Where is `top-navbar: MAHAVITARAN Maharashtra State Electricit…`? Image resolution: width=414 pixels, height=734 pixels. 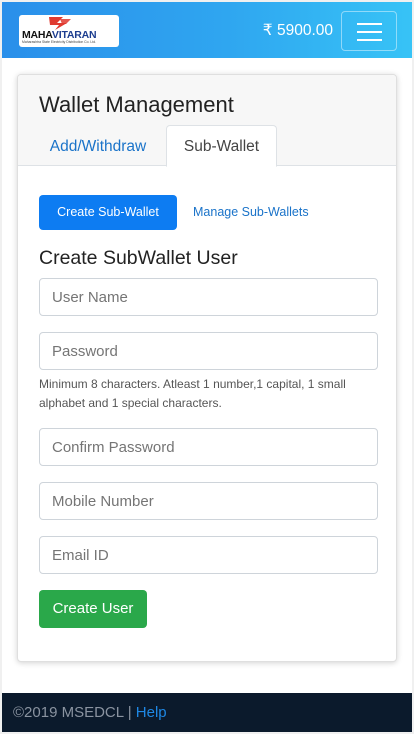 top-navbar: MAHAVITARAN Maharashtra State Electricit… is located at coordinates (207, 30).